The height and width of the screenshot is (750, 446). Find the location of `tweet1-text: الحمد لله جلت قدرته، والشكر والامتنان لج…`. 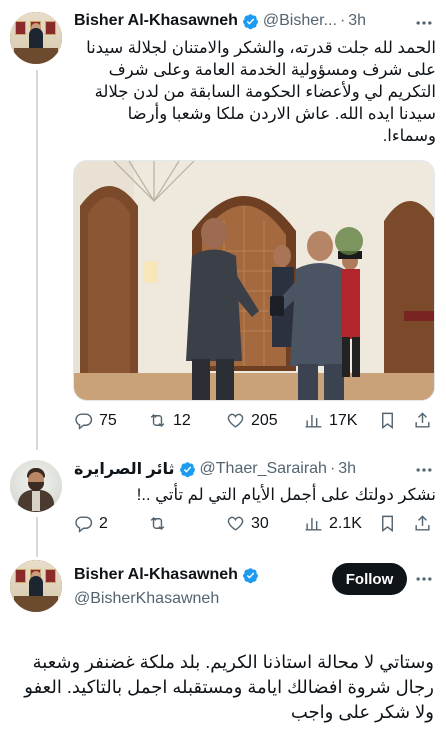

tweet1-text: الحمد لله جلت قدرته، والشكر والامتنان لج… is located at coordinates (261, 92).